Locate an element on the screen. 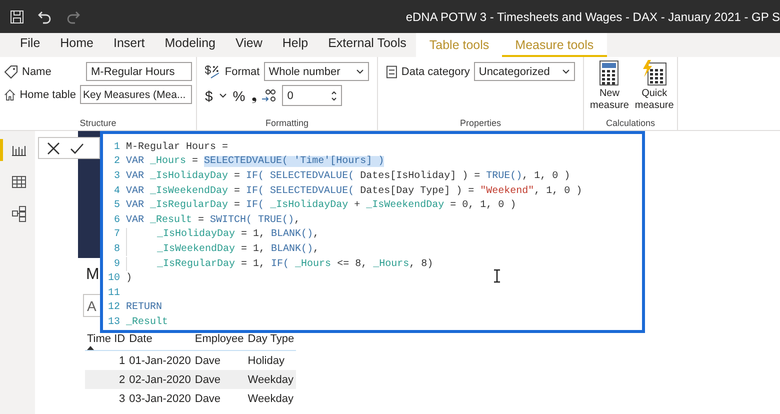 The height and width of the screenshot is (414, 780). table-cell: 03-Jan-2020 is located at coordinates (160, 398).